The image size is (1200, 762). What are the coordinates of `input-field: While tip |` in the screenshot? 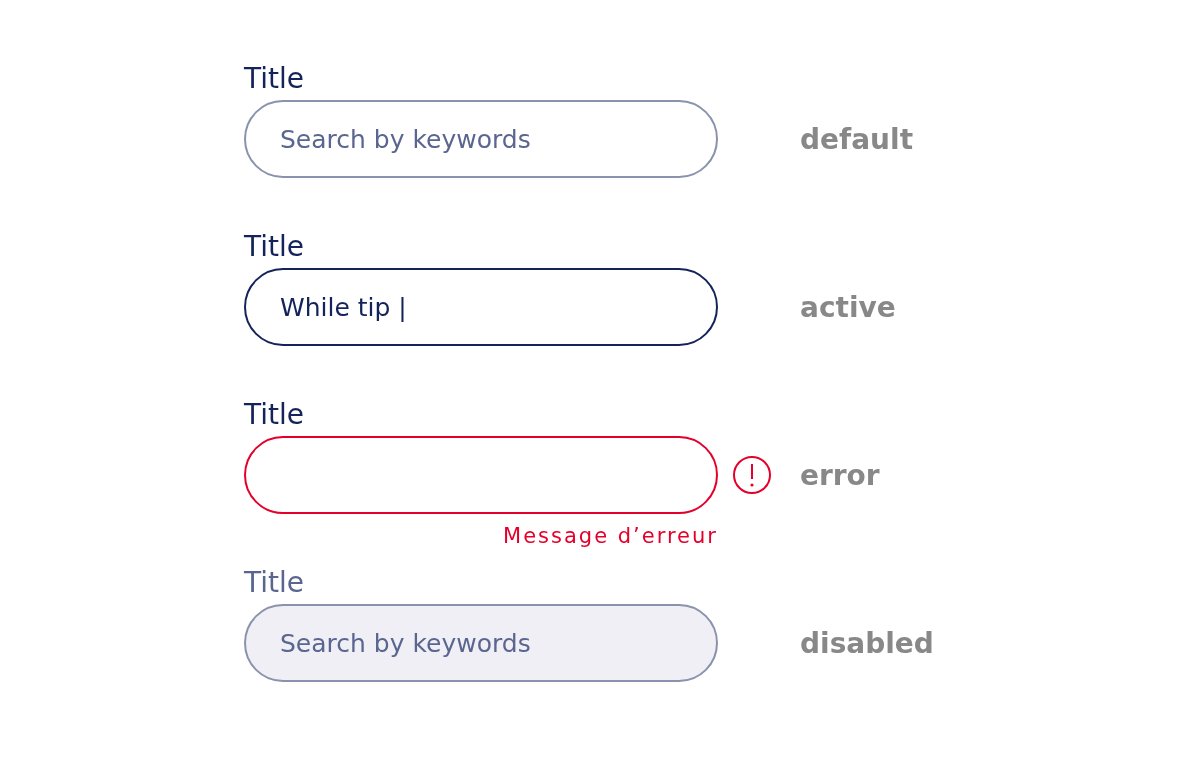 It's located at (481, 307).